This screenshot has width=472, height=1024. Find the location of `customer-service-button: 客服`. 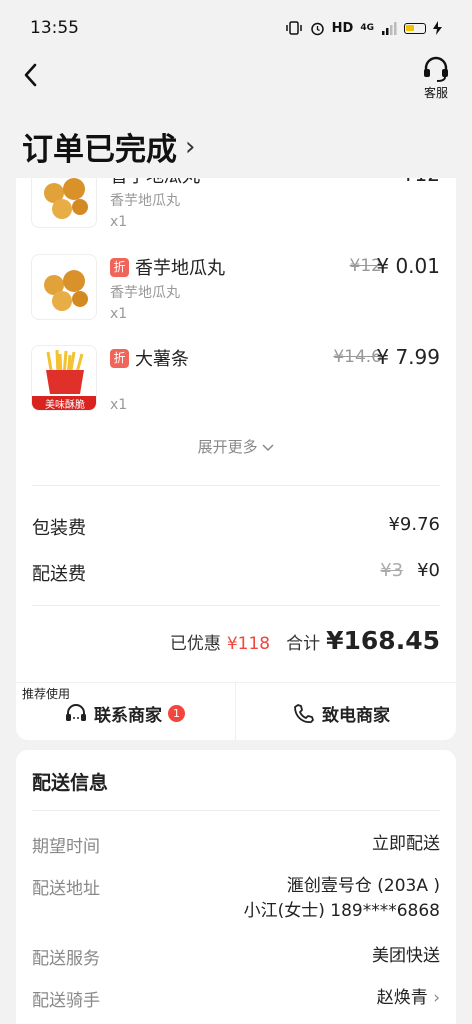

customer-service-button: 客服 is located at coordinates (436, 78).